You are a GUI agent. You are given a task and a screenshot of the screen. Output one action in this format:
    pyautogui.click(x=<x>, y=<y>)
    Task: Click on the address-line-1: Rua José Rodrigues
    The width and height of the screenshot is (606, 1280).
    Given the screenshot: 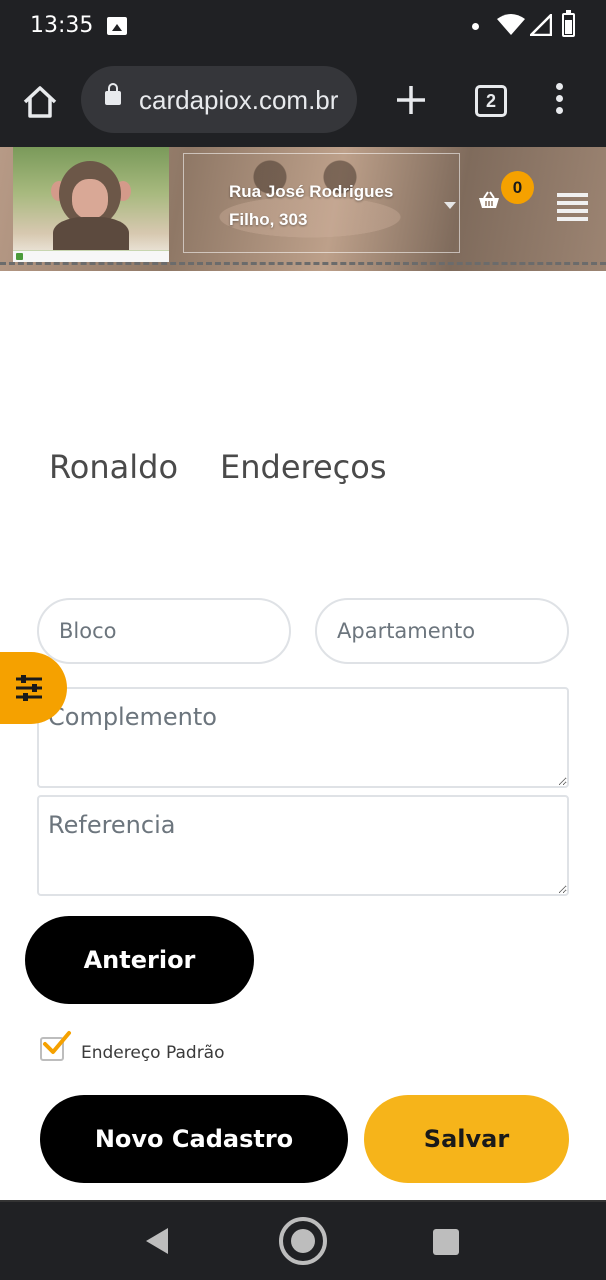 What is the action you would take?
    pyautogui.click(x=311, y=191)
    